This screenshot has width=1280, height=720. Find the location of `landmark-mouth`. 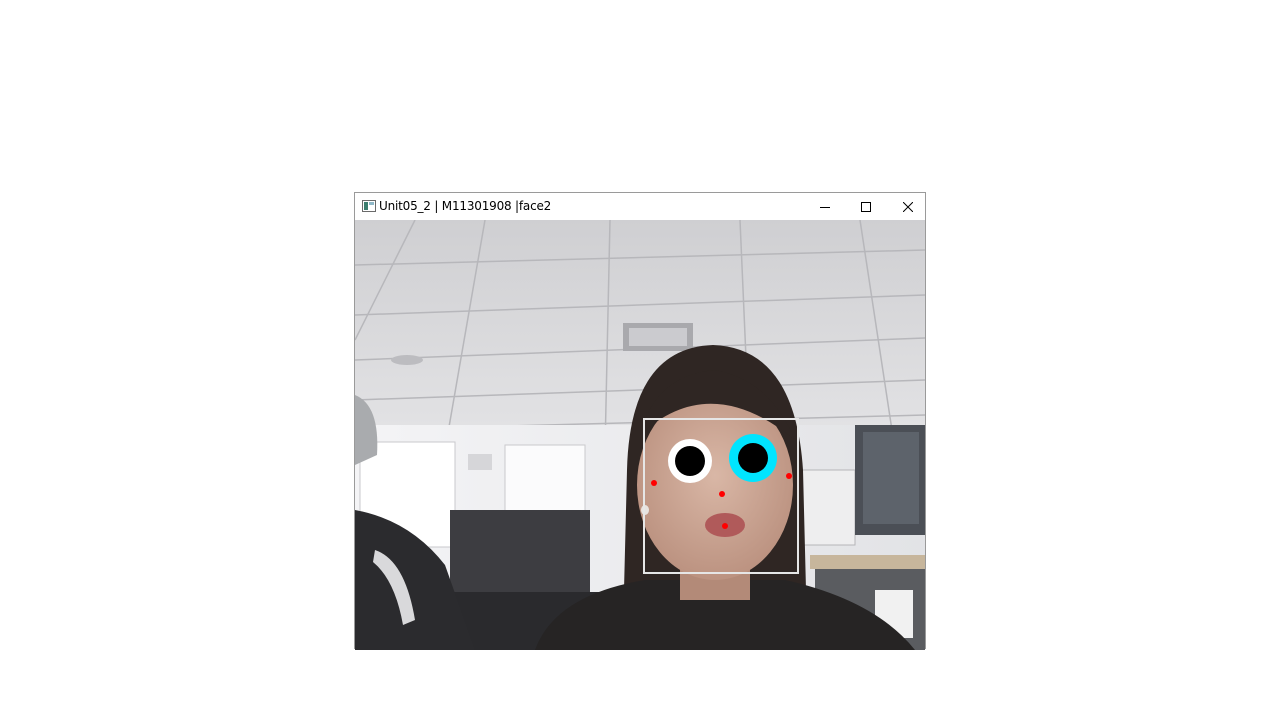

landmark-mouth is located at coordinates (725, 526).